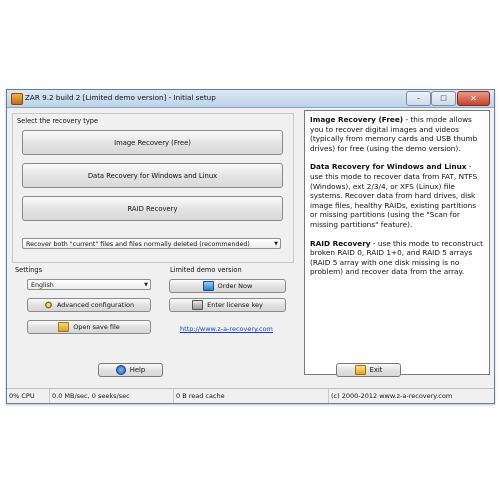  I want to click on help-button: Help, so click(130, 370).